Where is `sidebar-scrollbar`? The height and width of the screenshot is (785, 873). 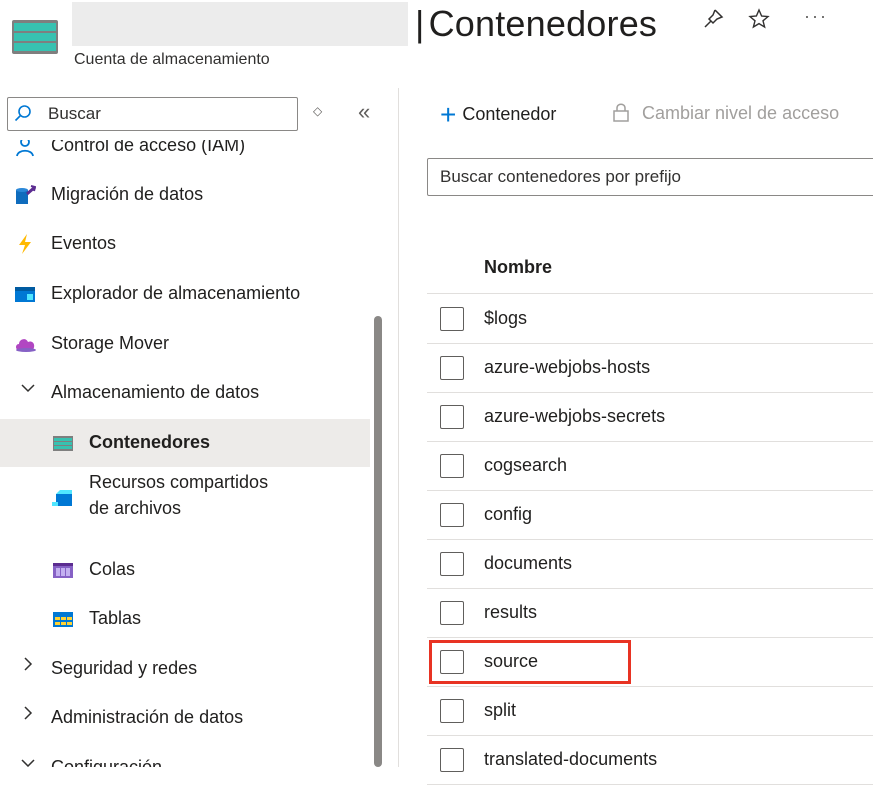
sidebar-scrollbar is located at coordinates (378, 541).